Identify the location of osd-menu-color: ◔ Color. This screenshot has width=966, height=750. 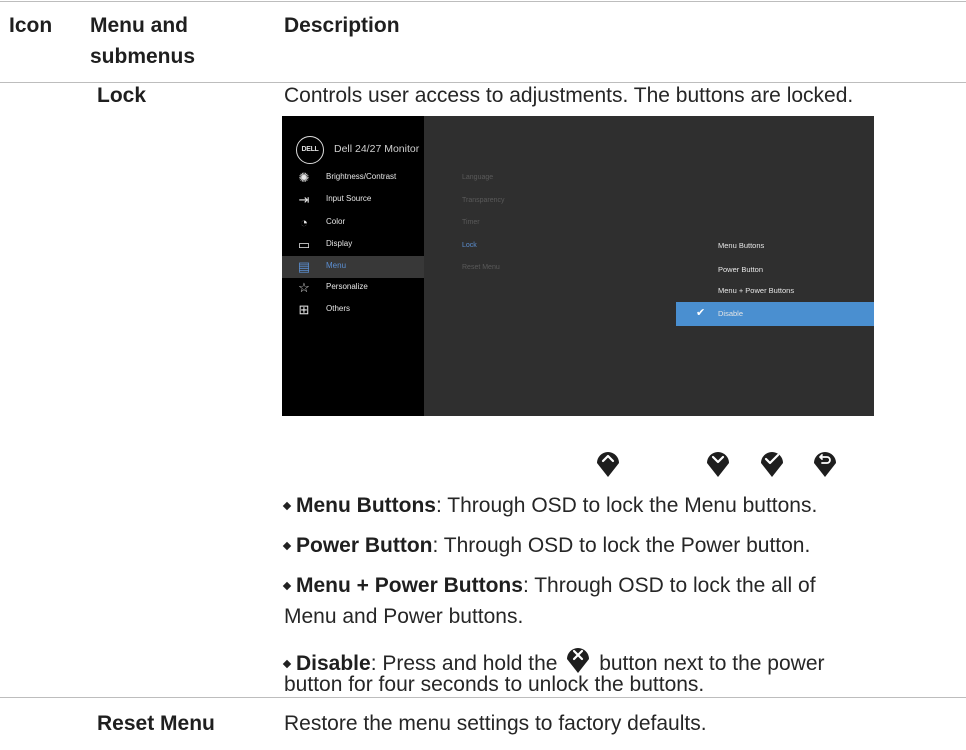
(353, 223).